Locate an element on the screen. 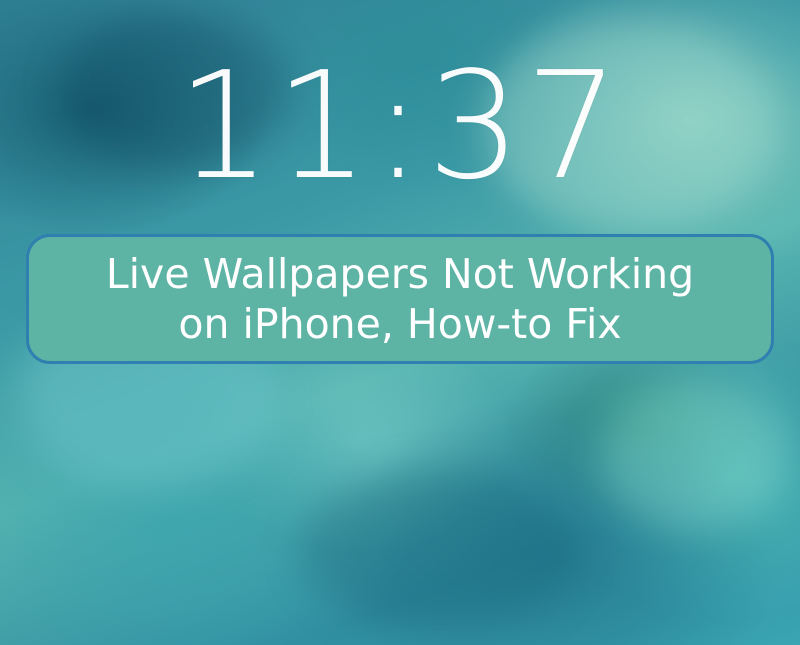 This screenshot has height=645, width=800. banner-title-line-1: Live Wallpapers Not Working is located at coordinates (400, 274).